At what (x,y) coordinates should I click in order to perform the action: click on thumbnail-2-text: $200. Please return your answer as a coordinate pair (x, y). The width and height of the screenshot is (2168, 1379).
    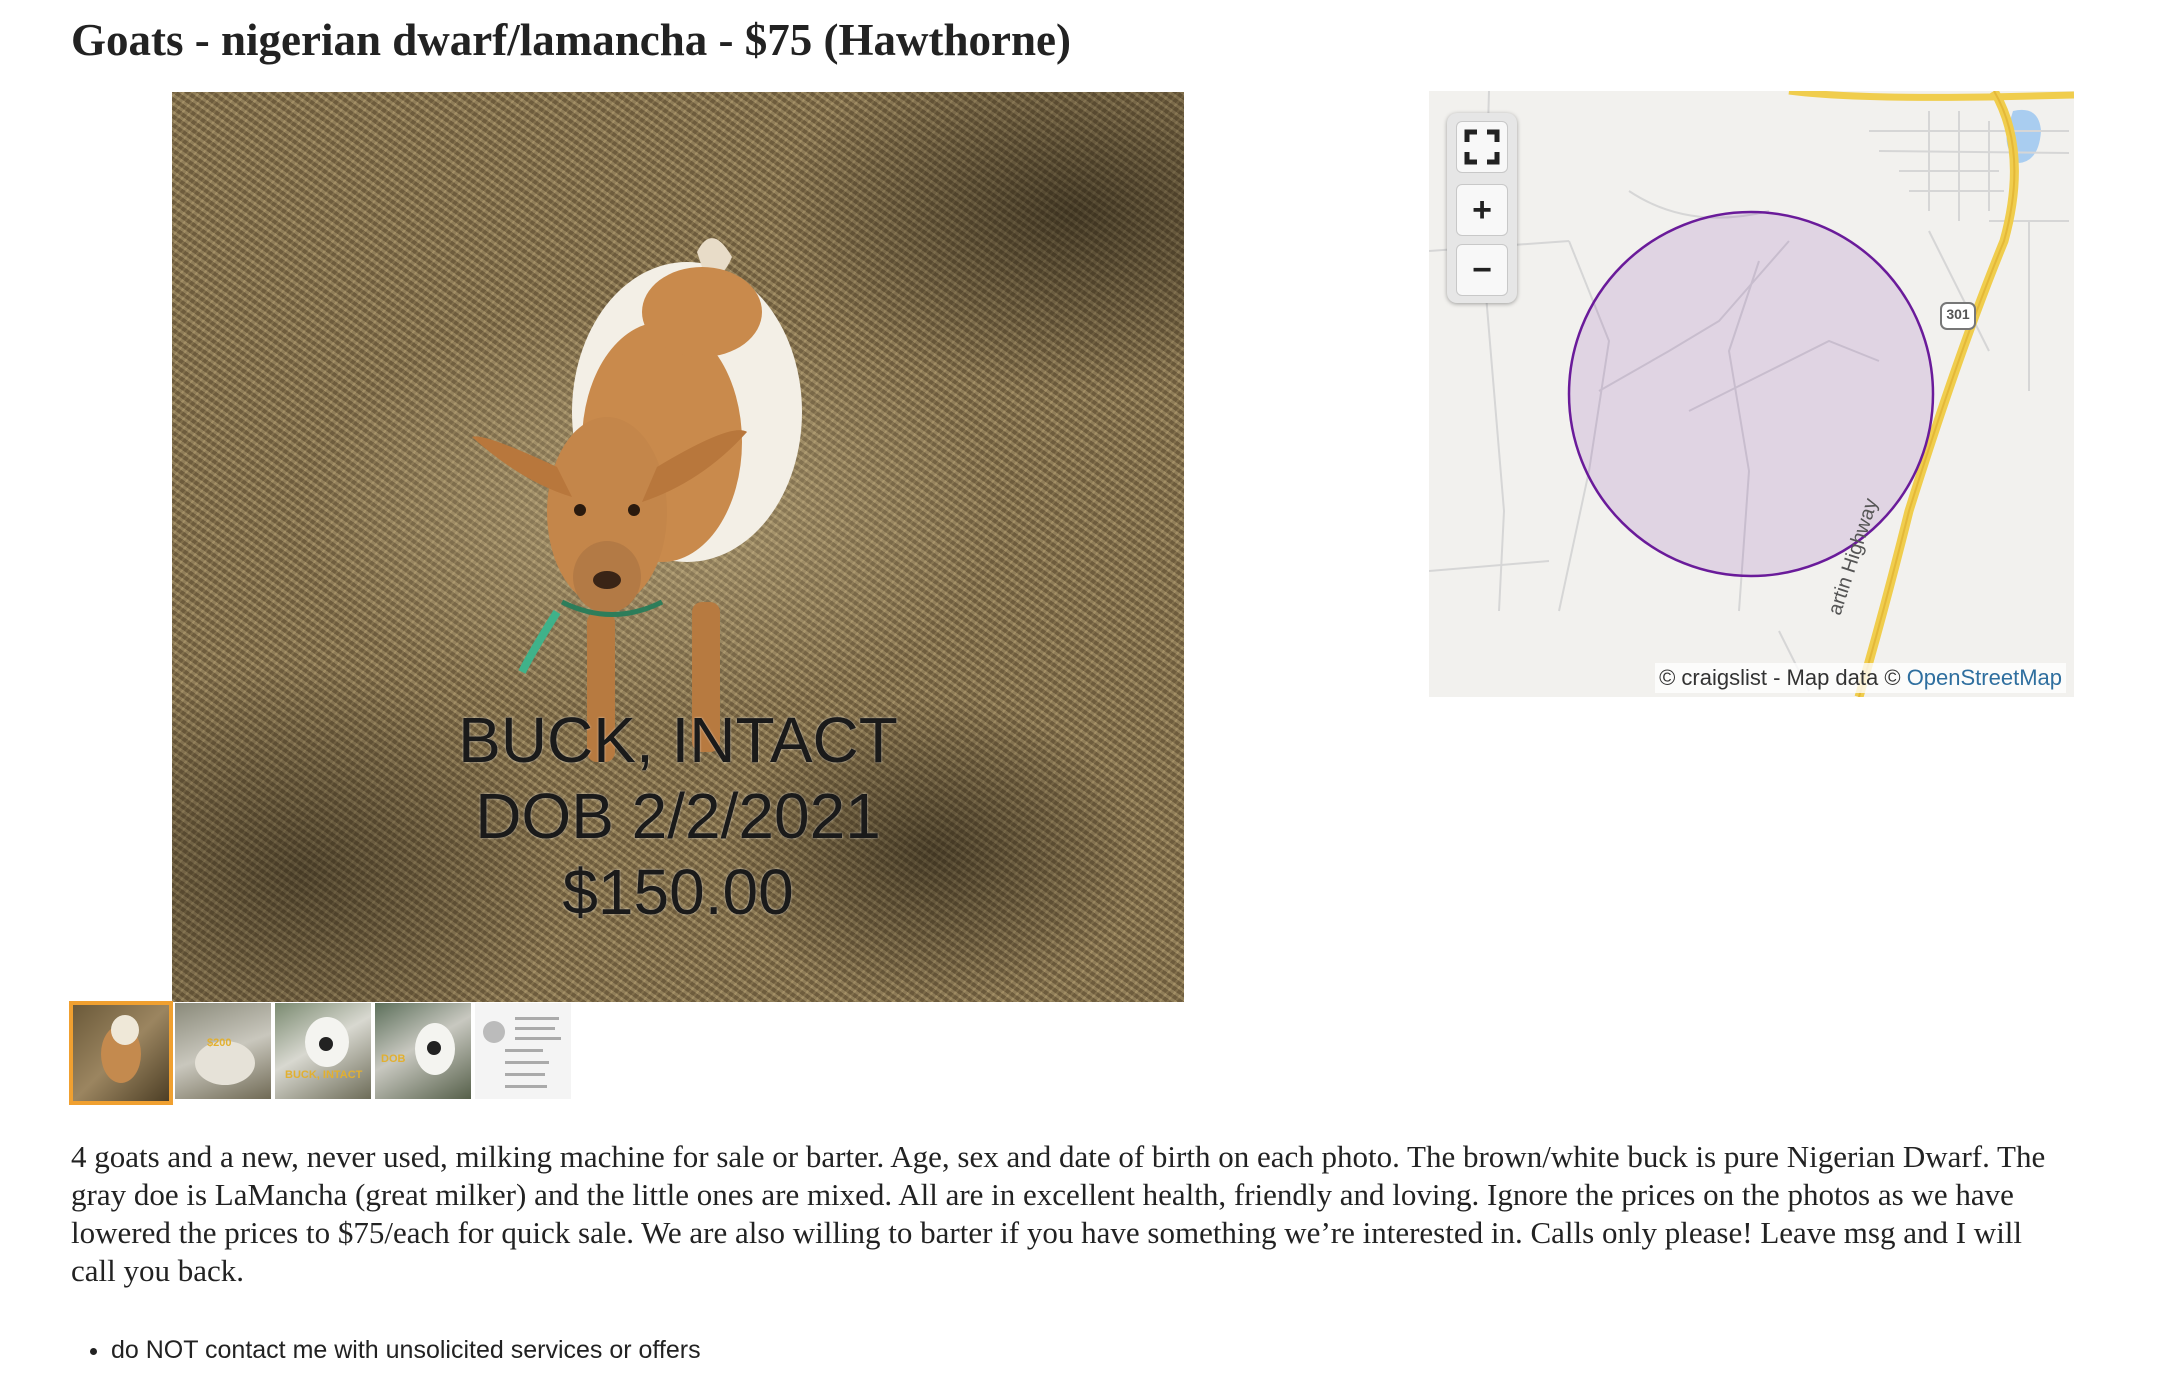
    Looking at the image, I should click on (219, 1043).